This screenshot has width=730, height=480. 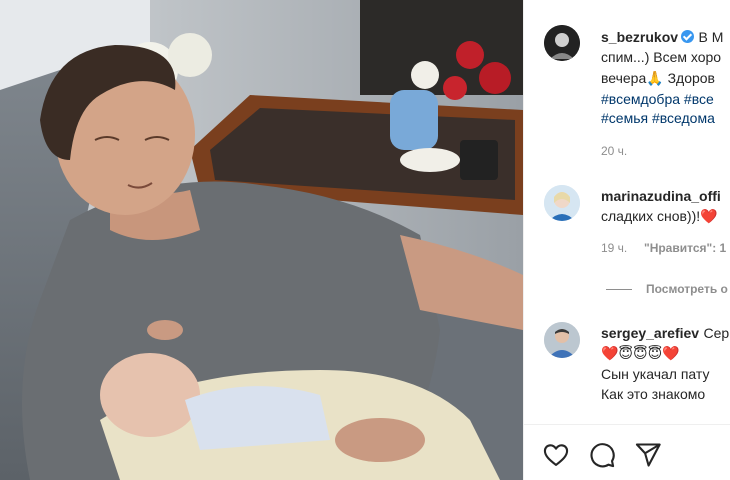 I want to click on author-username: s_bezrukov, so click(x=639, y=37).